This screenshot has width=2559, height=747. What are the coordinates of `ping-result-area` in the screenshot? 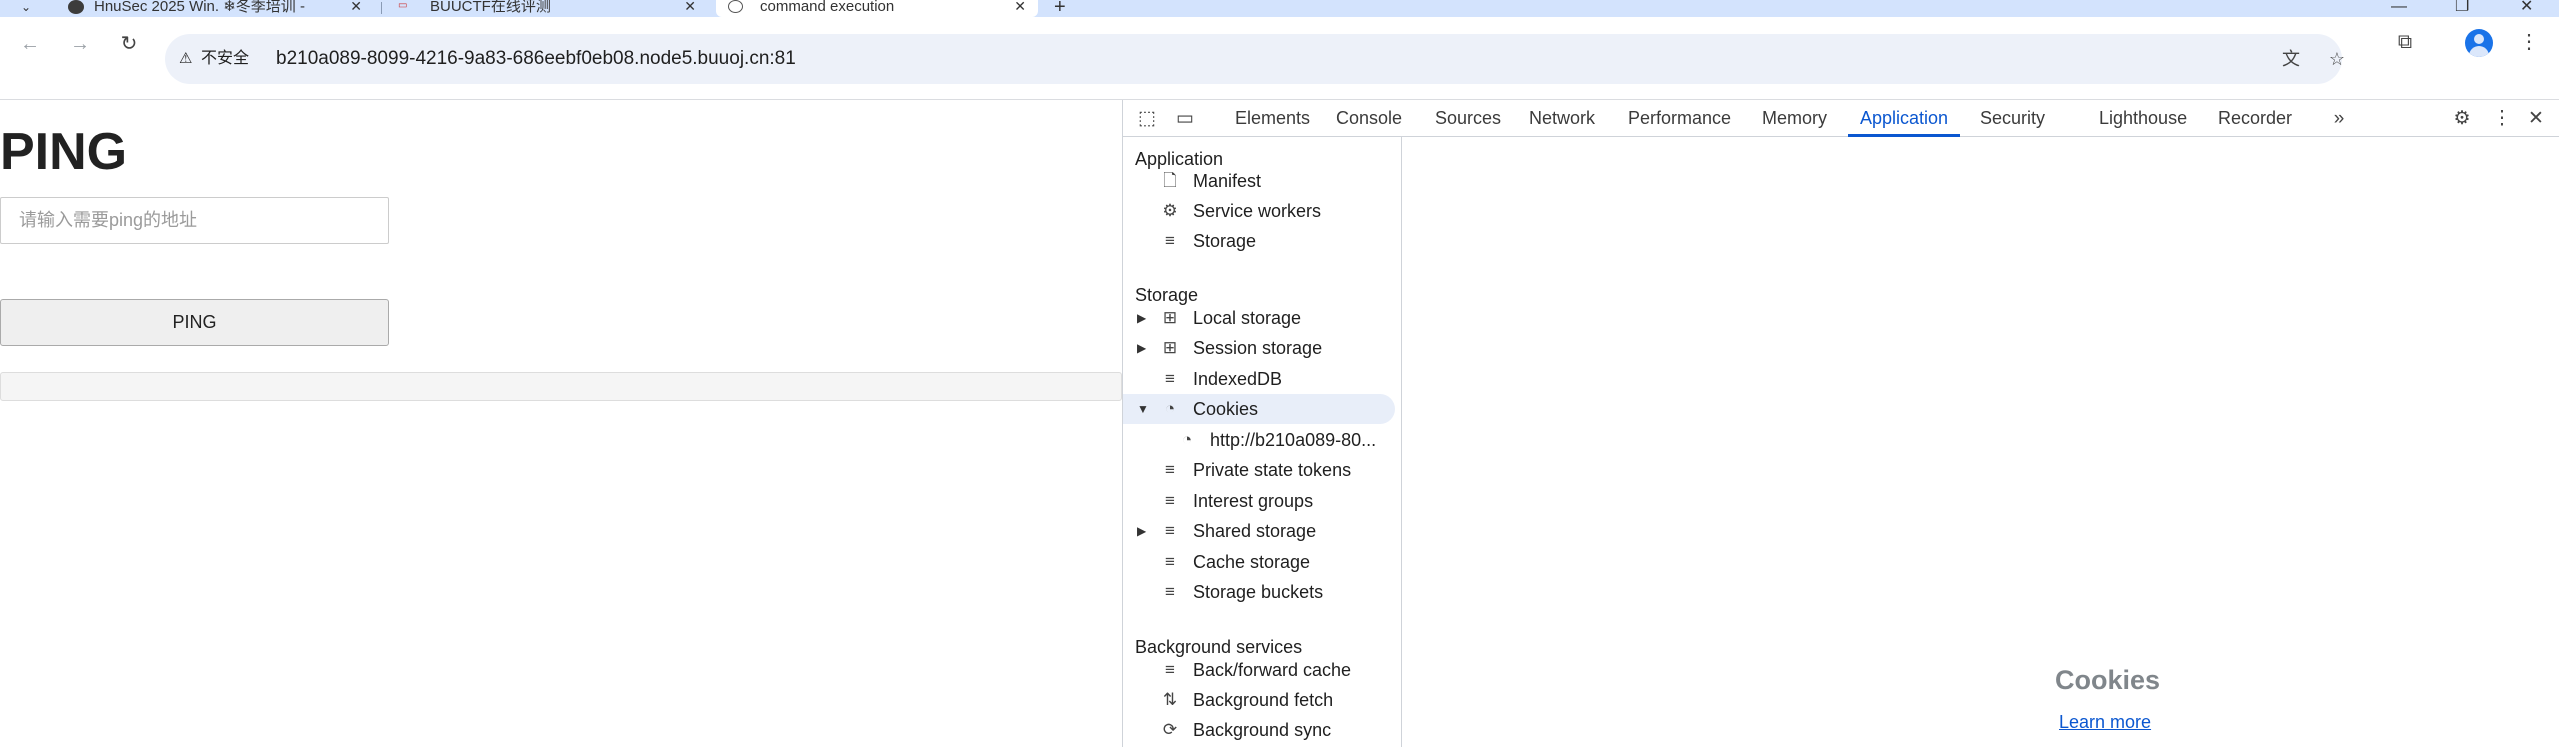 It's located at (561, 386).